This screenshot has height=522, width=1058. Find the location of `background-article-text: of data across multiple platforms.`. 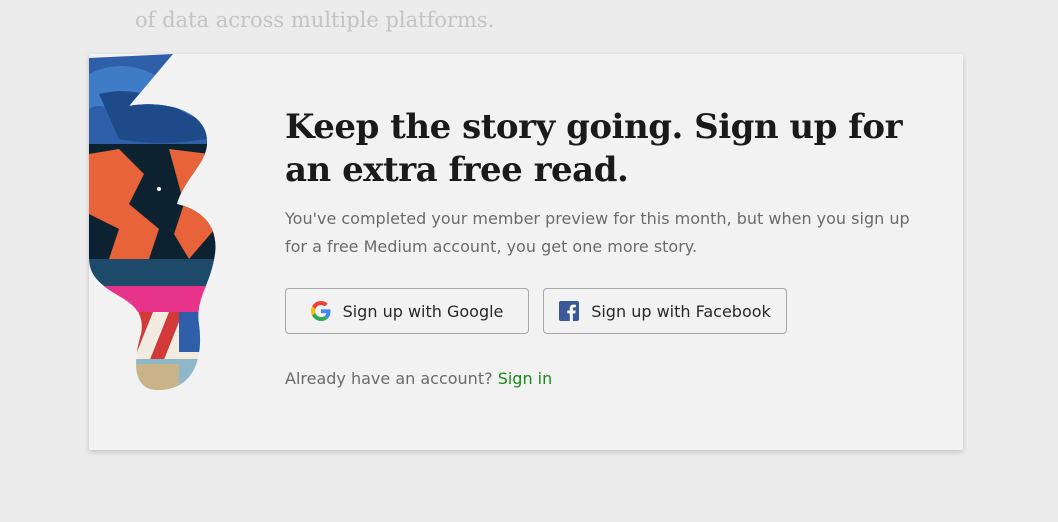

background-article-text: of data across multiple platforms. is located at coordinates (315, 20).